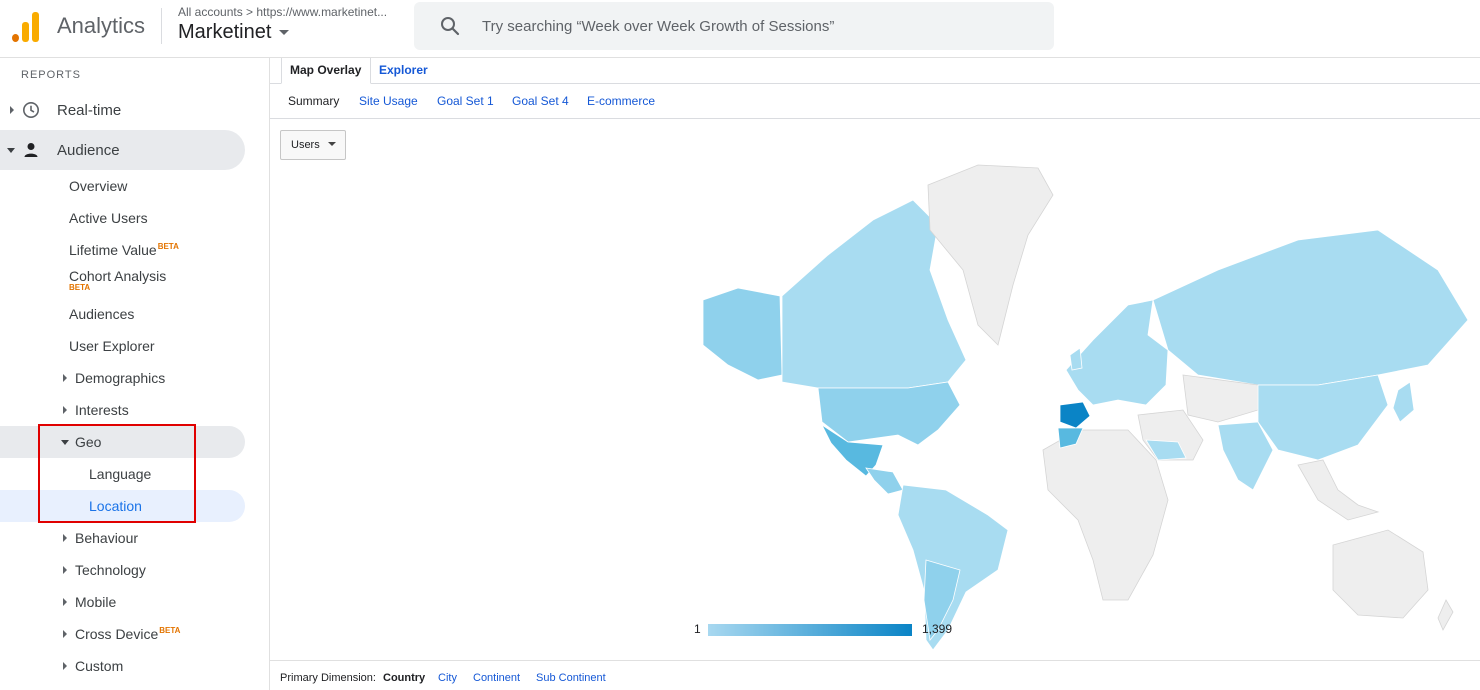  Describe the element at coordinates (1105, 515) in the screenshot. I see `map-region-africa` at that location.